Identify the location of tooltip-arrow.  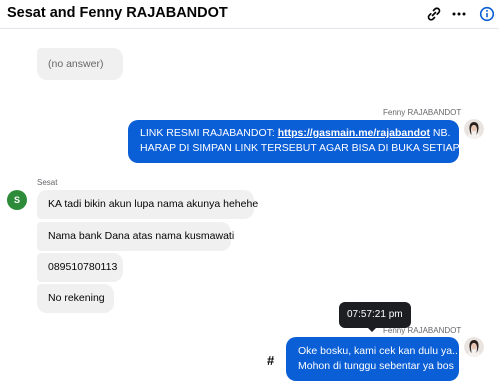
(372, 329).